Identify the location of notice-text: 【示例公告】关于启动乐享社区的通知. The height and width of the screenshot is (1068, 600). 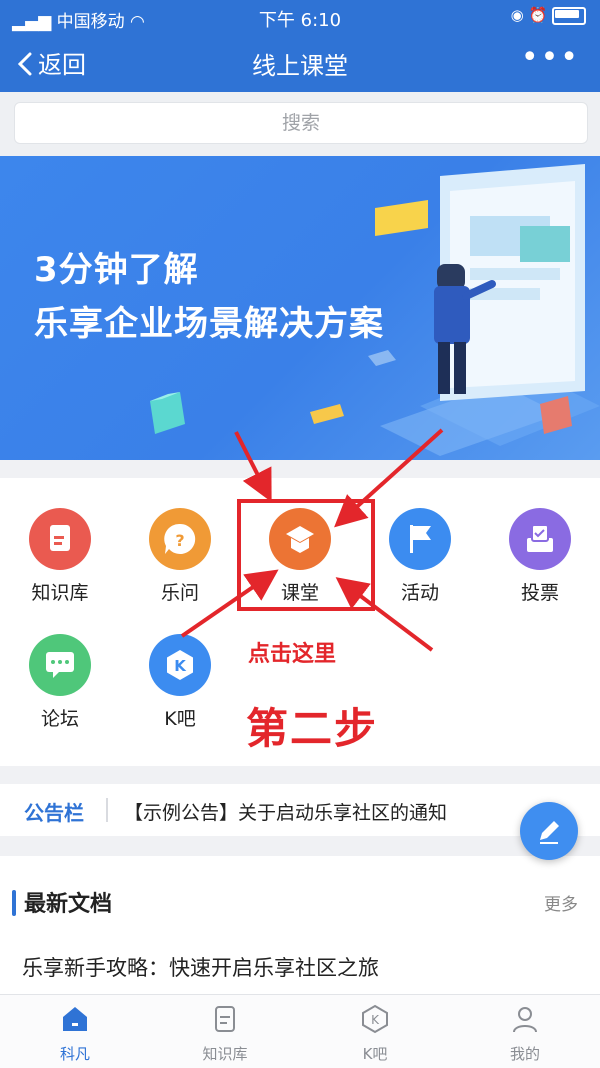
(285, 811).